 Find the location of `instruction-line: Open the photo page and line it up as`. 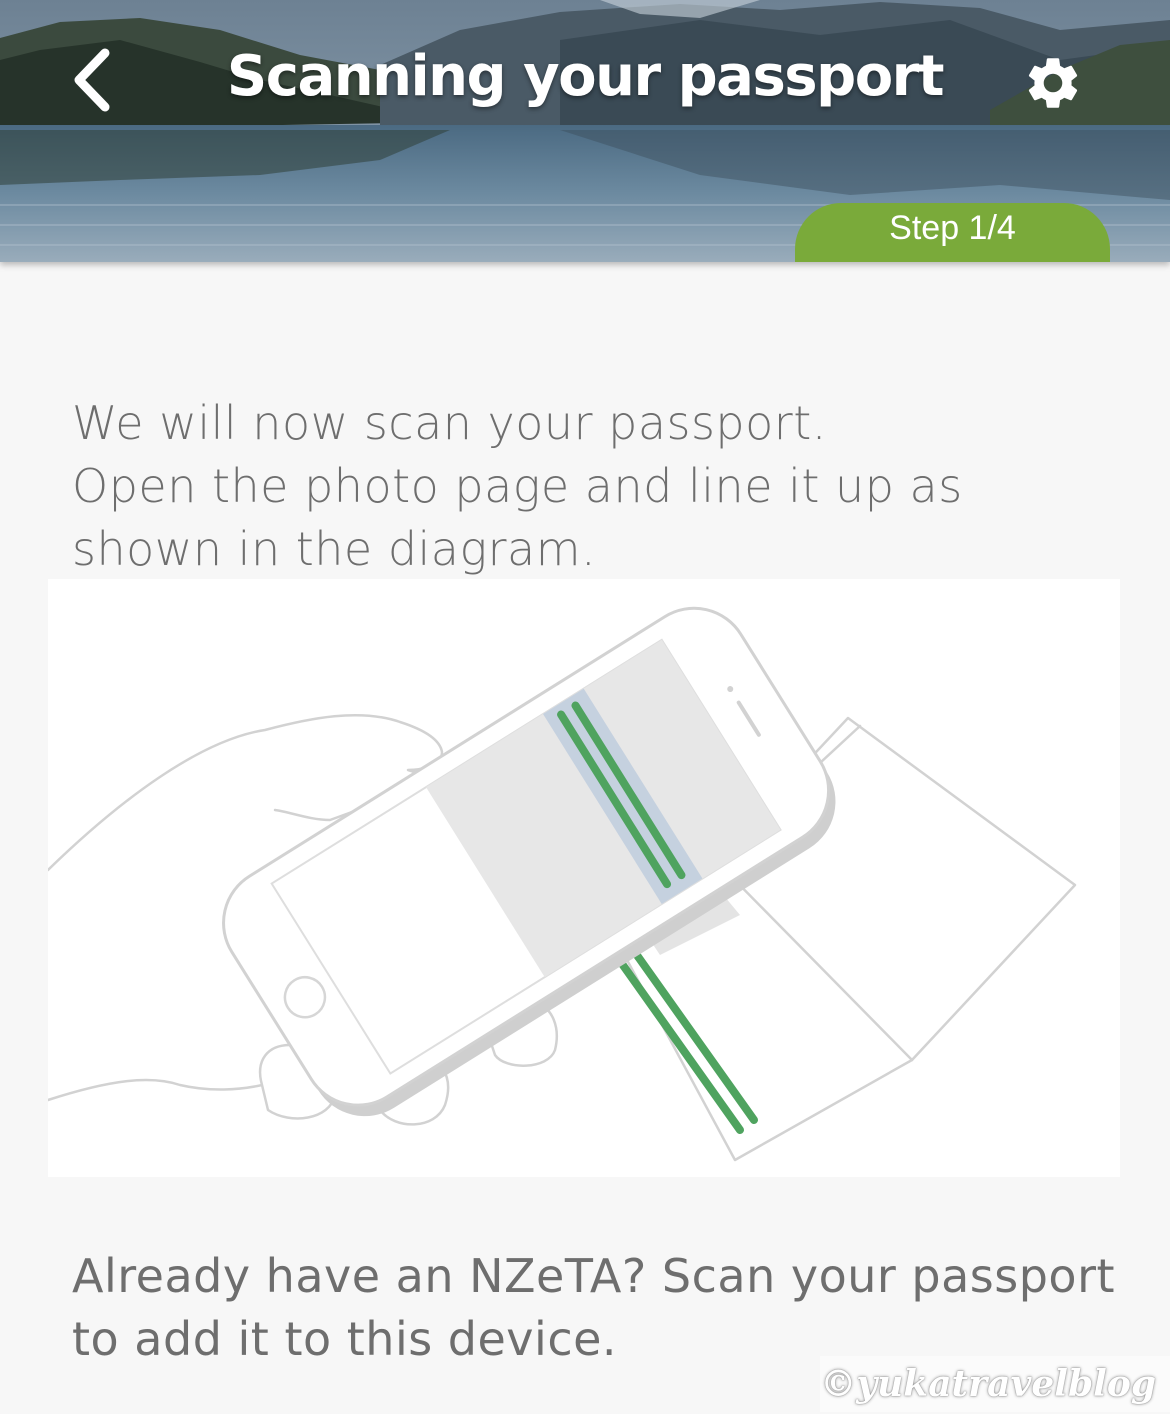

instruction-line: Open the photo page and line it up as is located at coordinates (517, 486).